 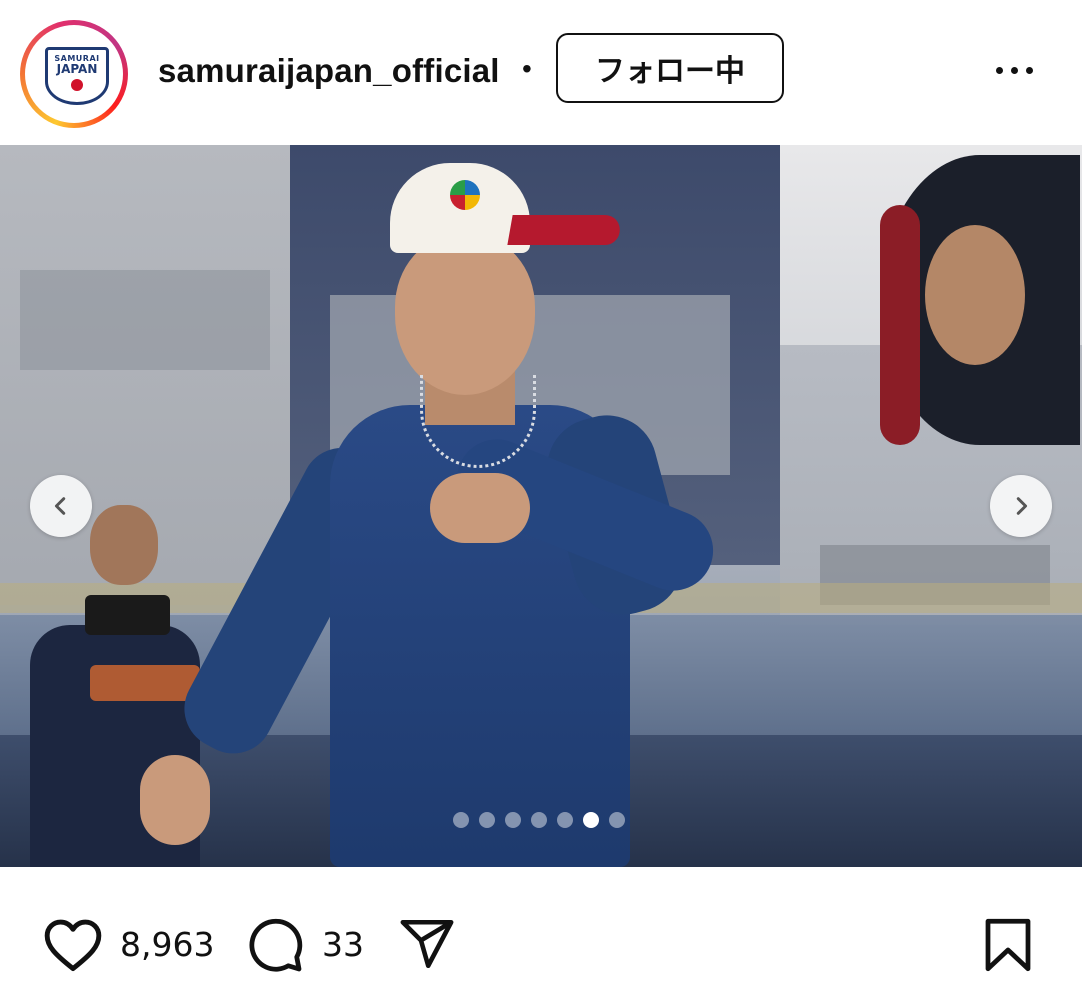 I want to click on following-button: フォロー中, so click(x=670, y=68).